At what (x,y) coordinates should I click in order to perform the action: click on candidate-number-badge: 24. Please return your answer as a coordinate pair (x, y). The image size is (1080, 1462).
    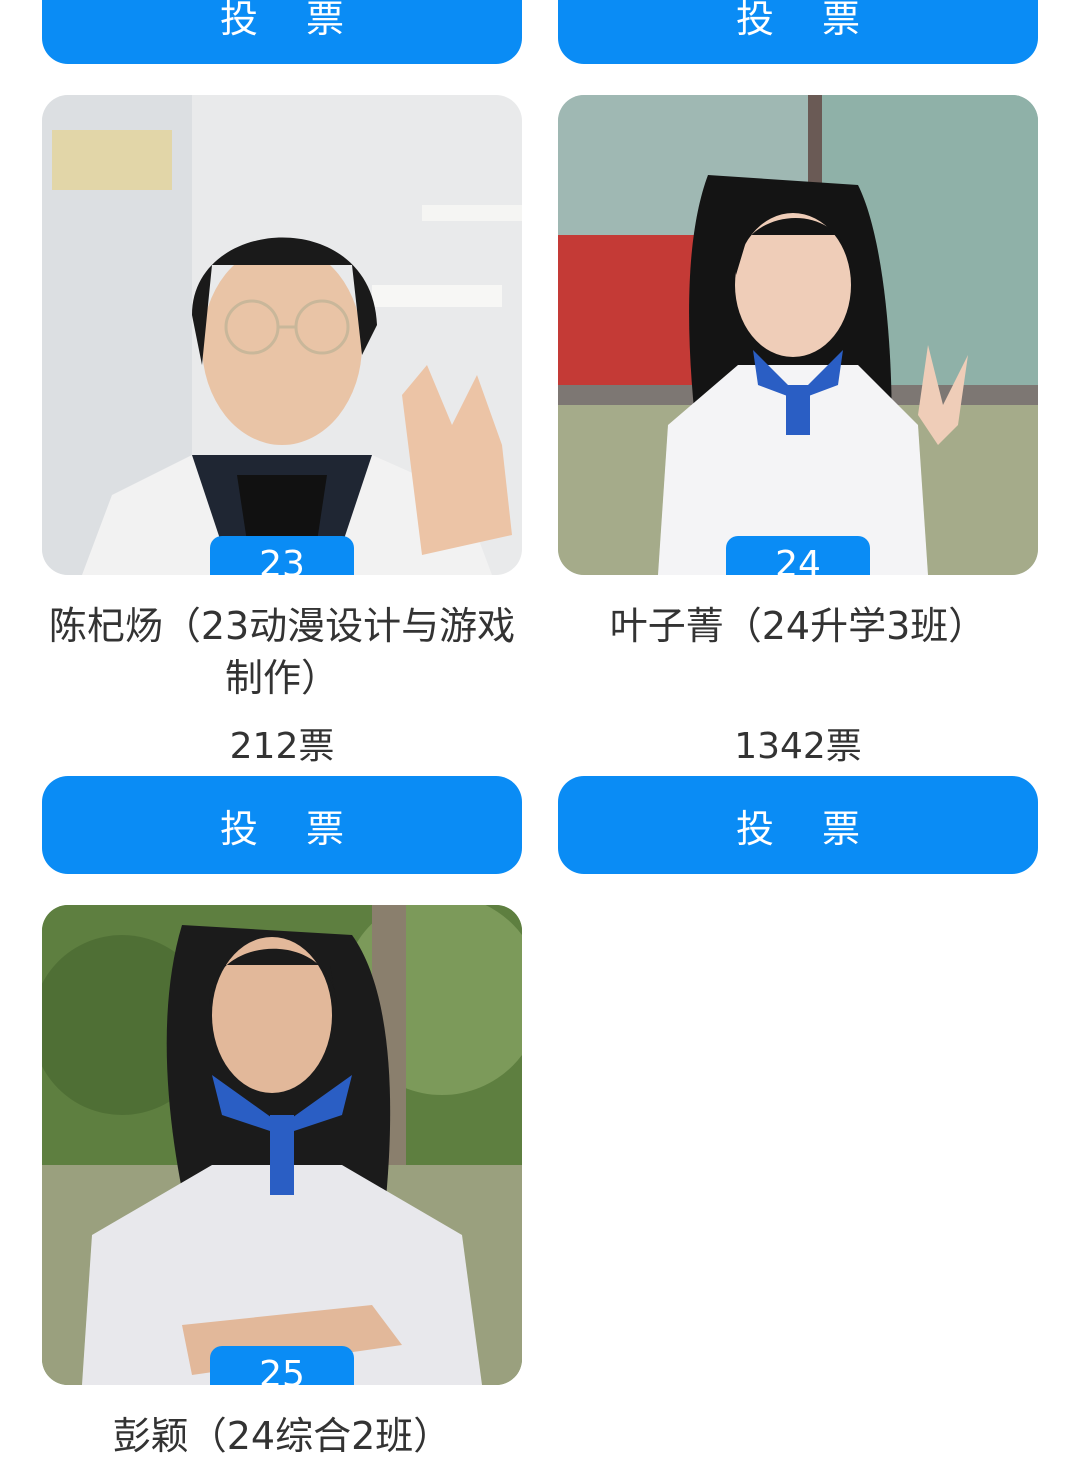
    Looking at the image, I should click on (798, 555).